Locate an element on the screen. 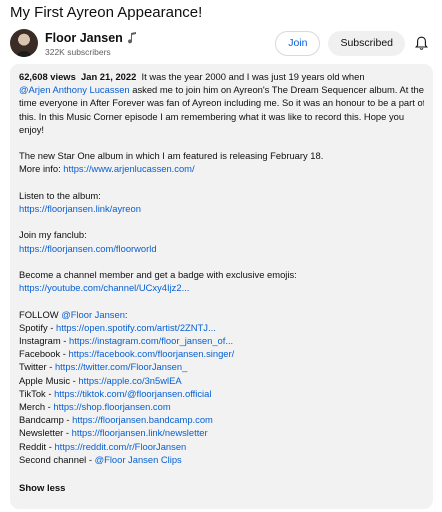 This screenshot has height=512, width=442. merch-link: https://shop.floorjansen.com is located at coordinates (111, 406).